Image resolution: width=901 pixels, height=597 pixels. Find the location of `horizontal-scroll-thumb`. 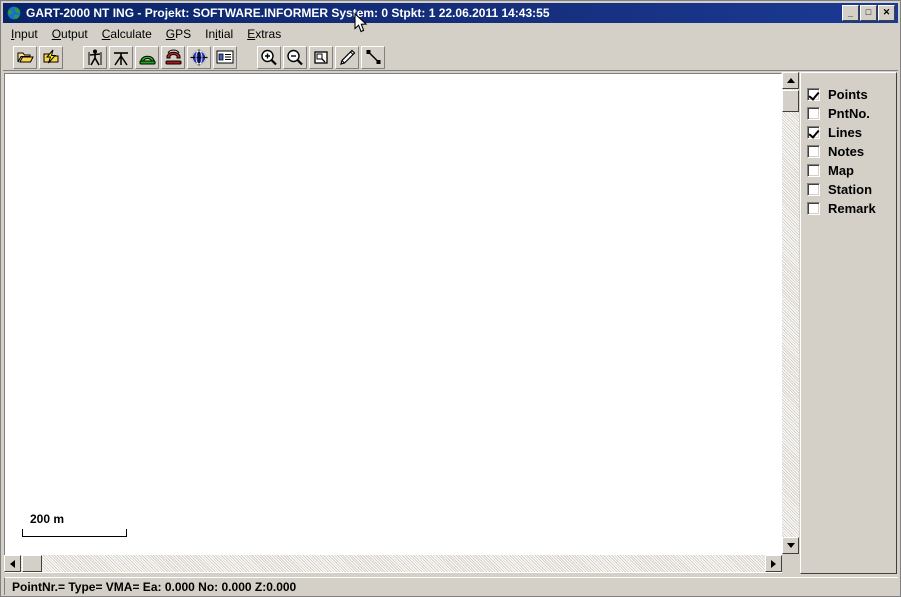

horizontal-scroll-thumb is located at coordinates (32, 563).